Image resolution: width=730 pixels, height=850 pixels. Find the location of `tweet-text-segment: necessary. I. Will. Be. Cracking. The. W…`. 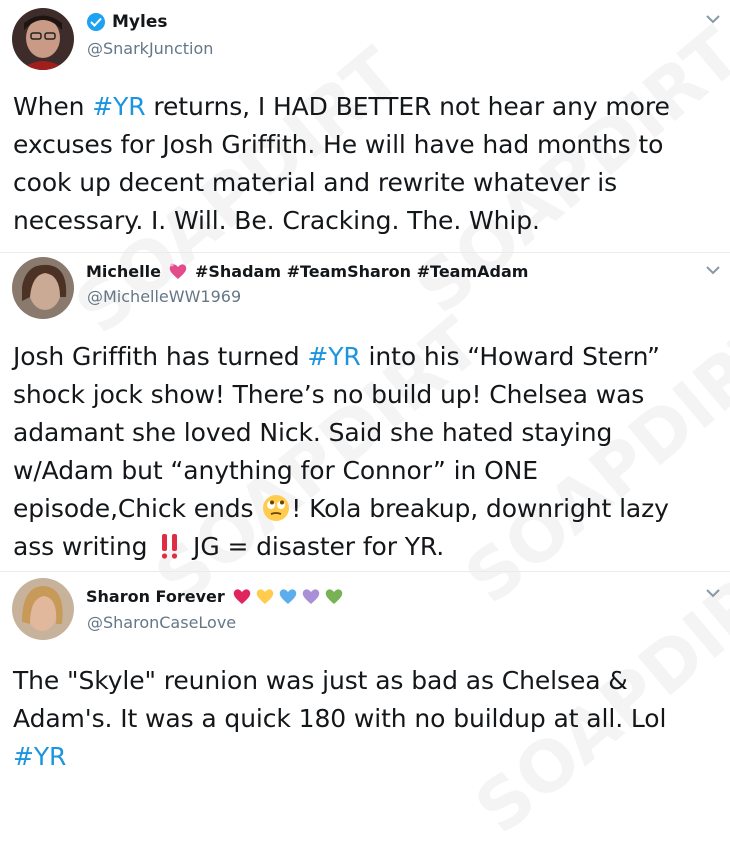

tweet-text-segment: necessary. I. Will. Be. Cracking. The. W… is located at coordinates (276, 220).